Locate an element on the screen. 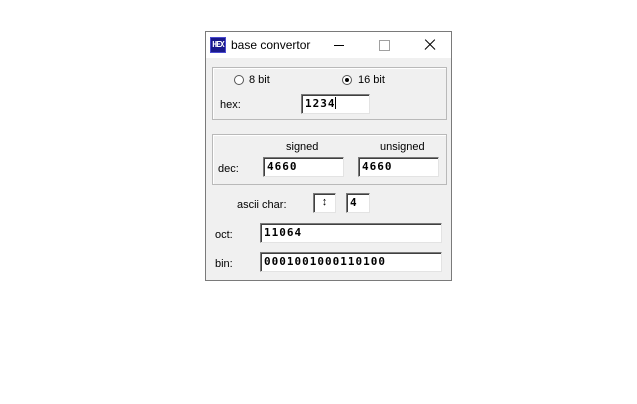 Image resolution: width=637 pixels, height=404 pixels. dec-unsigned-input: 4660 is located at coordinates (398, 167).